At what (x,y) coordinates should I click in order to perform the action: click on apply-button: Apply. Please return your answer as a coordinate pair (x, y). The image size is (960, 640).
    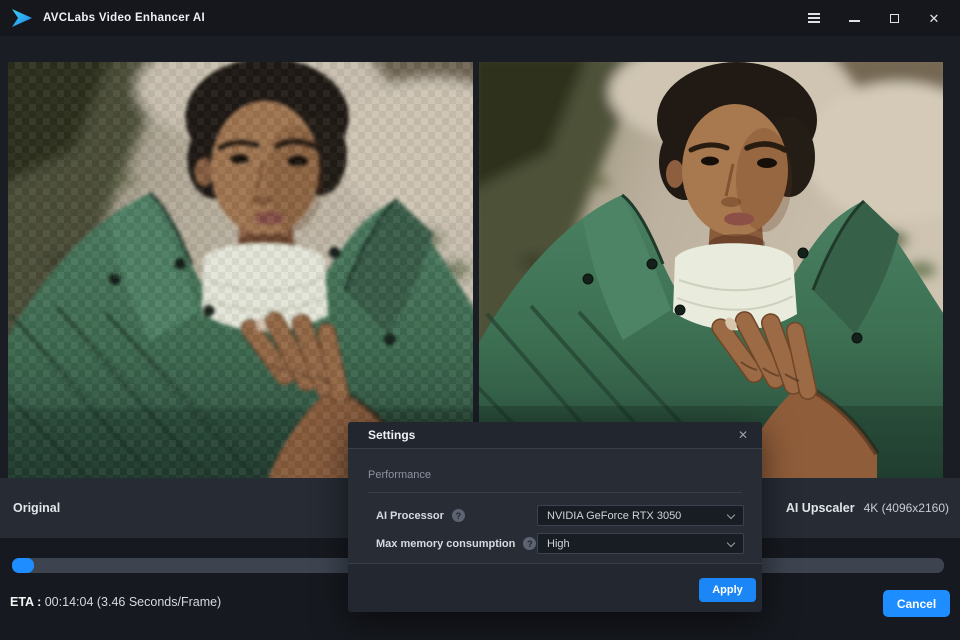
    Looking at the image, I should click on (727, 590).